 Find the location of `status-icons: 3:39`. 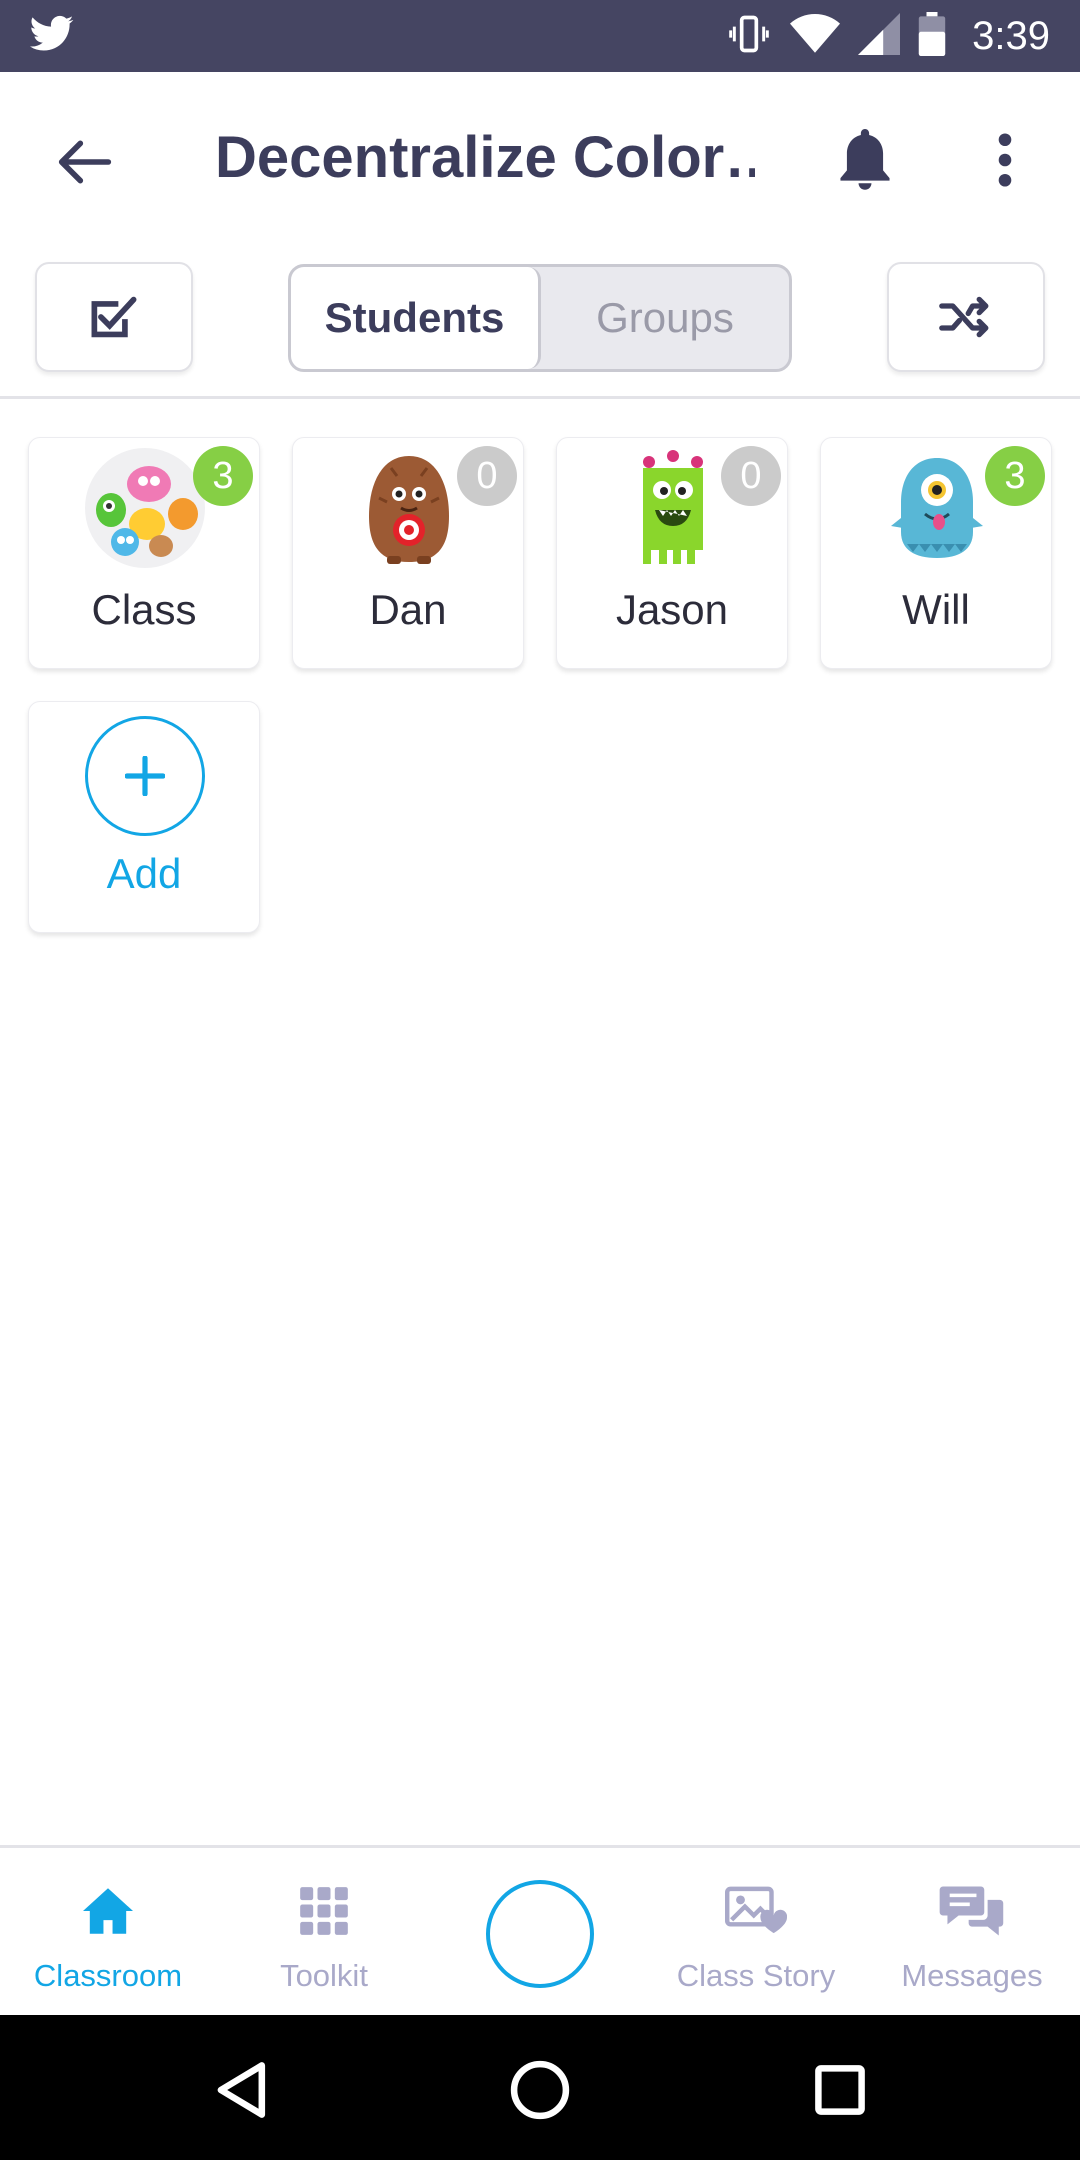

status-icons: 3:39 is located at coordinates (888, 36).